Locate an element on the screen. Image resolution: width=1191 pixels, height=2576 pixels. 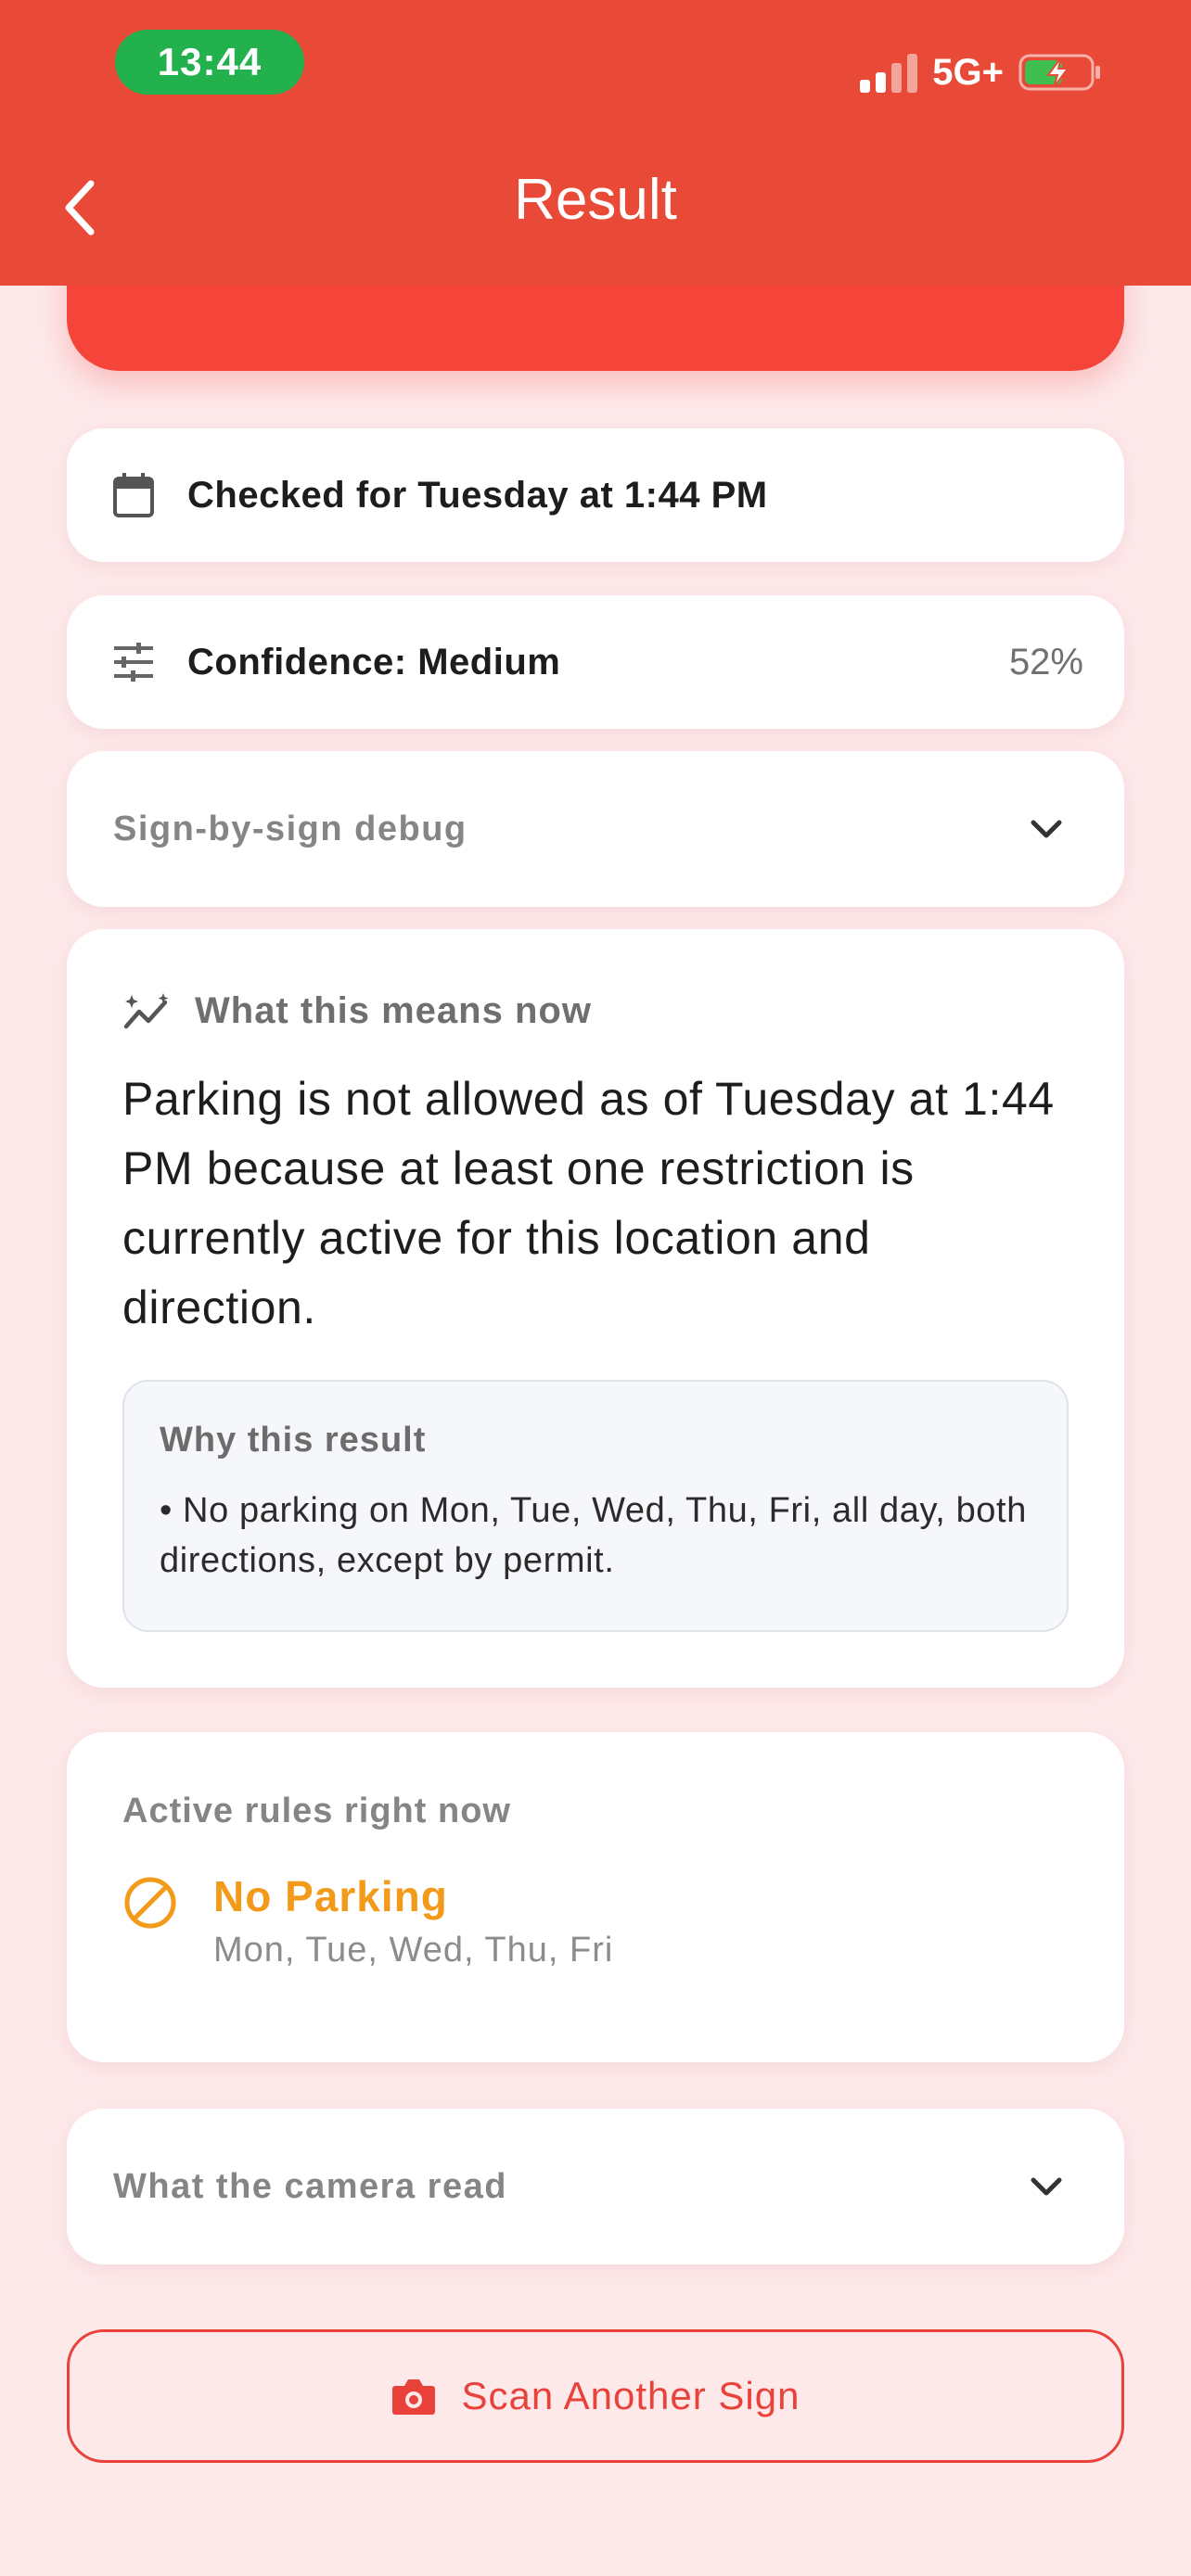
network-label: 5G+ is located at coordinates (968, 72).